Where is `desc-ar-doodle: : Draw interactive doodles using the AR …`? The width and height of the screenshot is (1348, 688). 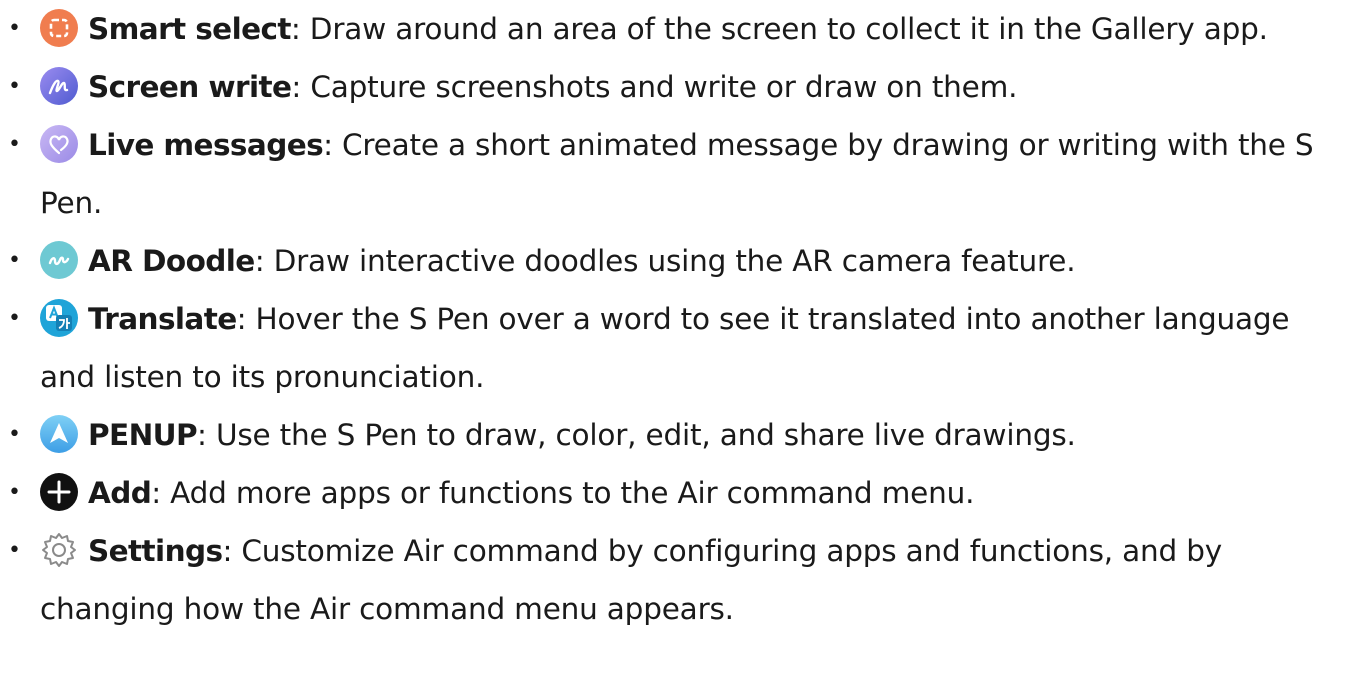 desc-ar-doodle: : Draw interactive doodles using the AR … is located at coordinates (665, 261).